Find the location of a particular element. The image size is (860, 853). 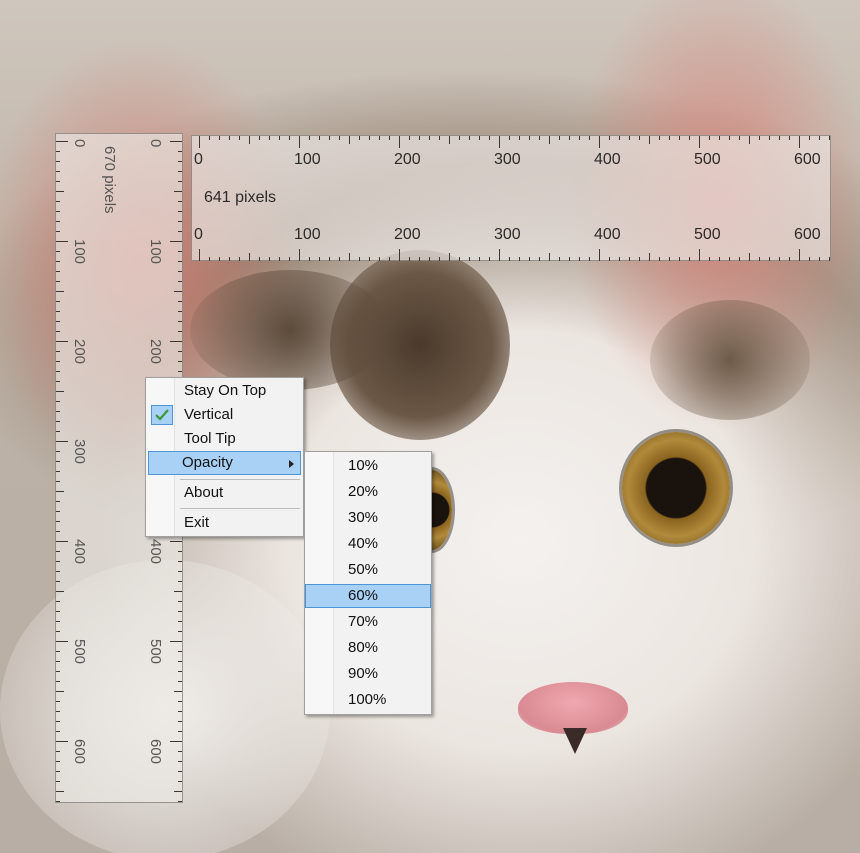

ruler-label-right: 100 is located at coordinates (155, 252).